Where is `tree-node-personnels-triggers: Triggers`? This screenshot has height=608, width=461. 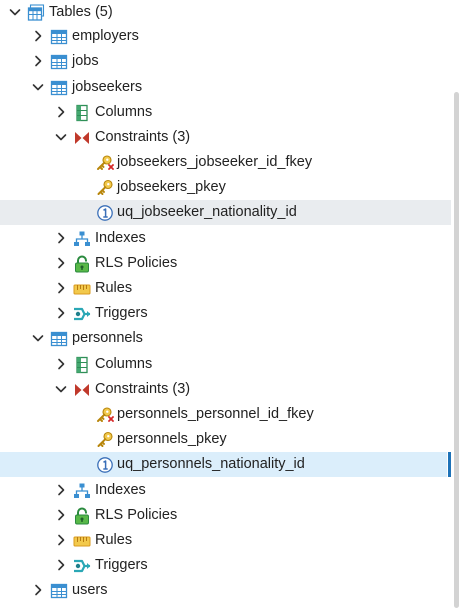 tree-node-personnels-triggers: Triggers is located at coordinates (225, 565).